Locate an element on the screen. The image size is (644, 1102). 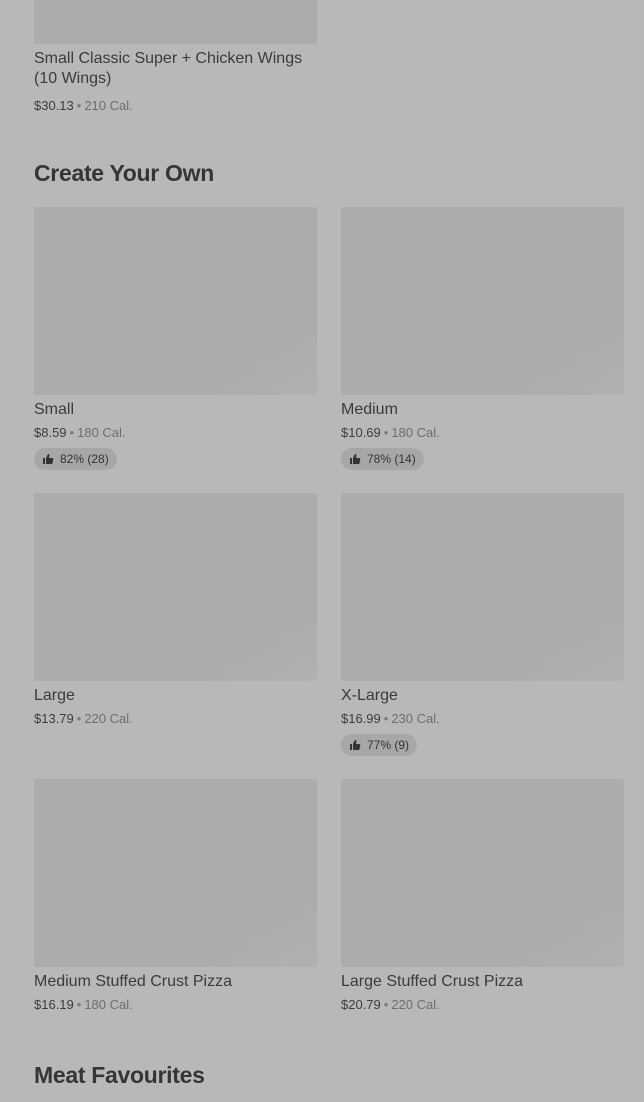
menu-item-name: X-Large is located at coordinates (369, 695).